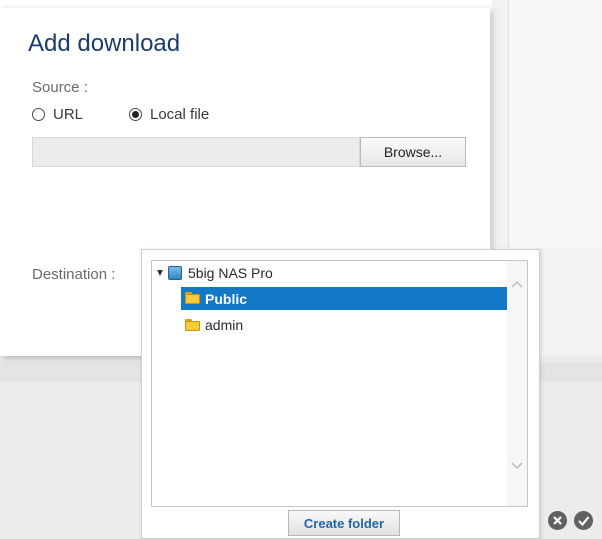 This screenshot has height=539, width=602. Describe the element at coordinates (38, 114) in the screenshot. I see `url-radio-button` at that location.